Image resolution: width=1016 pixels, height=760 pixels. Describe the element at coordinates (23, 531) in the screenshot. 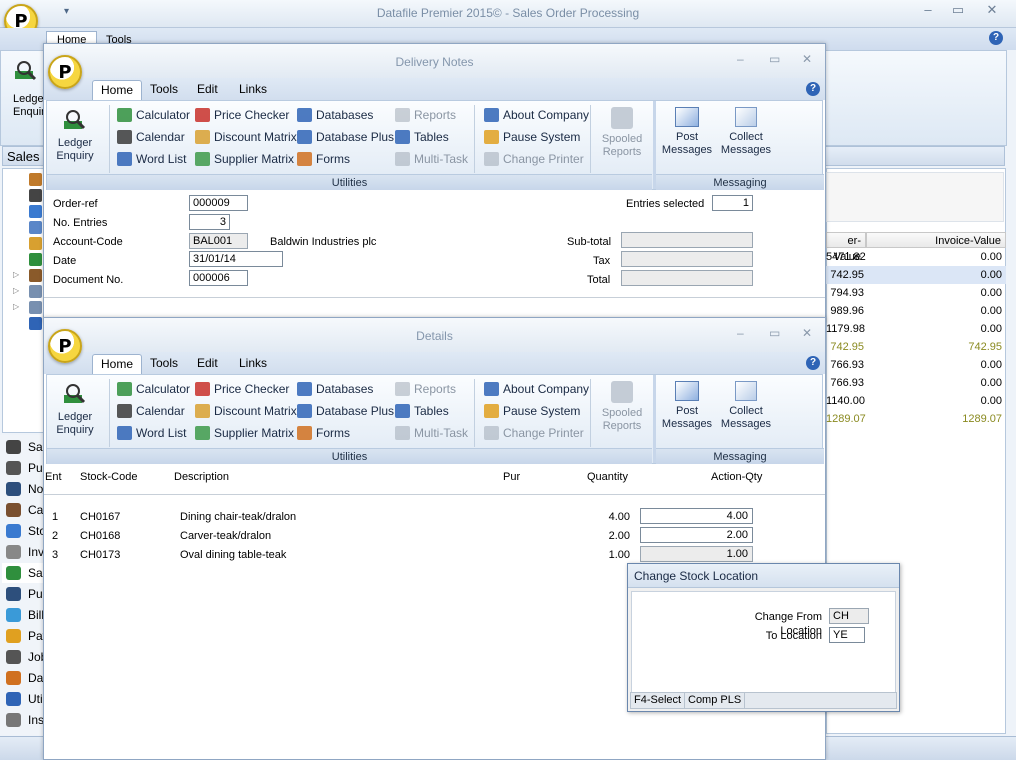

I see `nav-item: Sto` at that location.